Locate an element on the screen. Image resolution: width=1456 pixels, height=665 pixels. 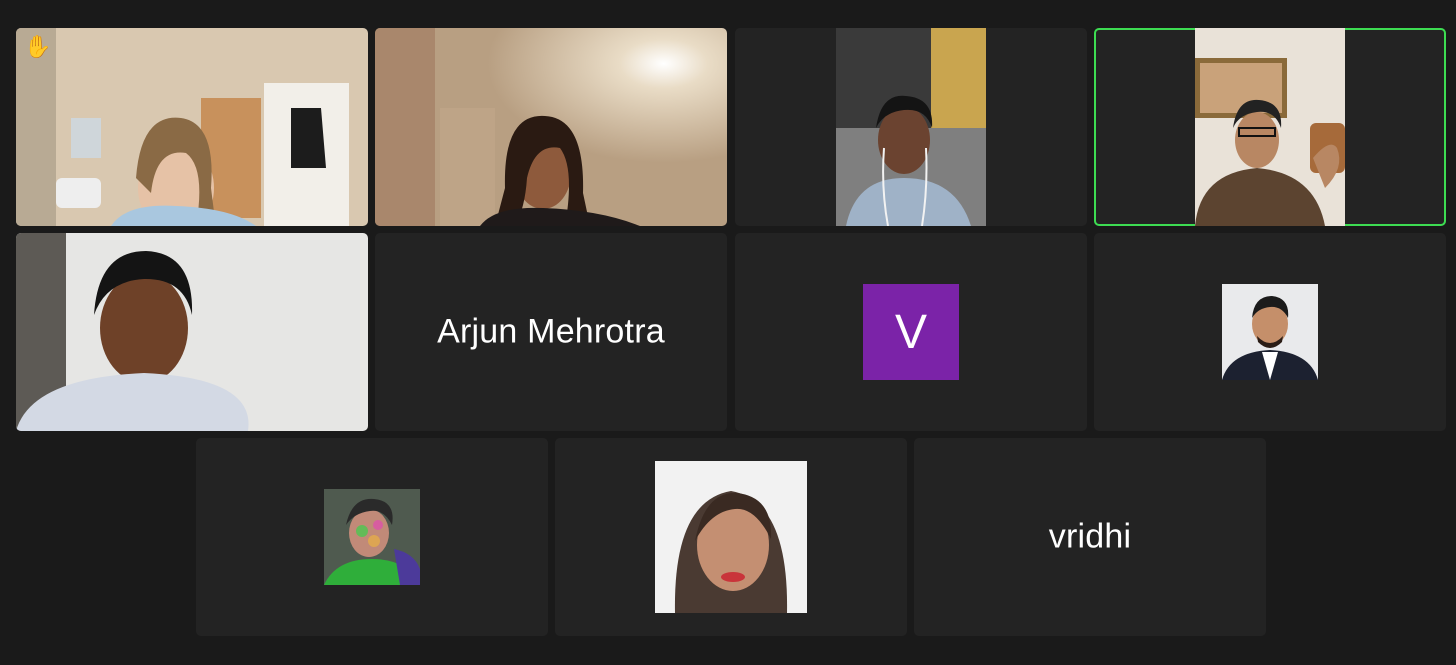
avatar: V is located at coordinates (911, 332).